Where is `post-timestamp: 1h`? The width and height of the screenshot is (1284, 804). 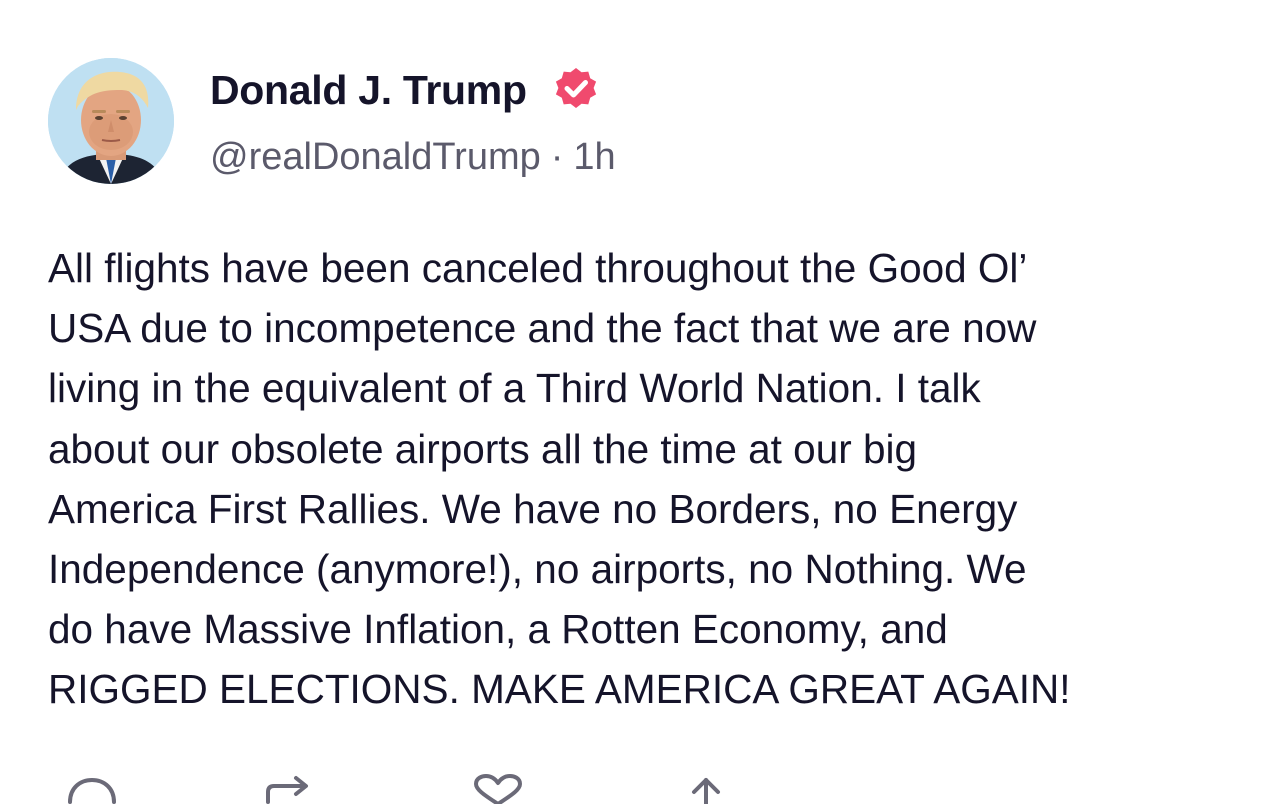
post-timestamp: 1h is located at coordinates (594, 157).